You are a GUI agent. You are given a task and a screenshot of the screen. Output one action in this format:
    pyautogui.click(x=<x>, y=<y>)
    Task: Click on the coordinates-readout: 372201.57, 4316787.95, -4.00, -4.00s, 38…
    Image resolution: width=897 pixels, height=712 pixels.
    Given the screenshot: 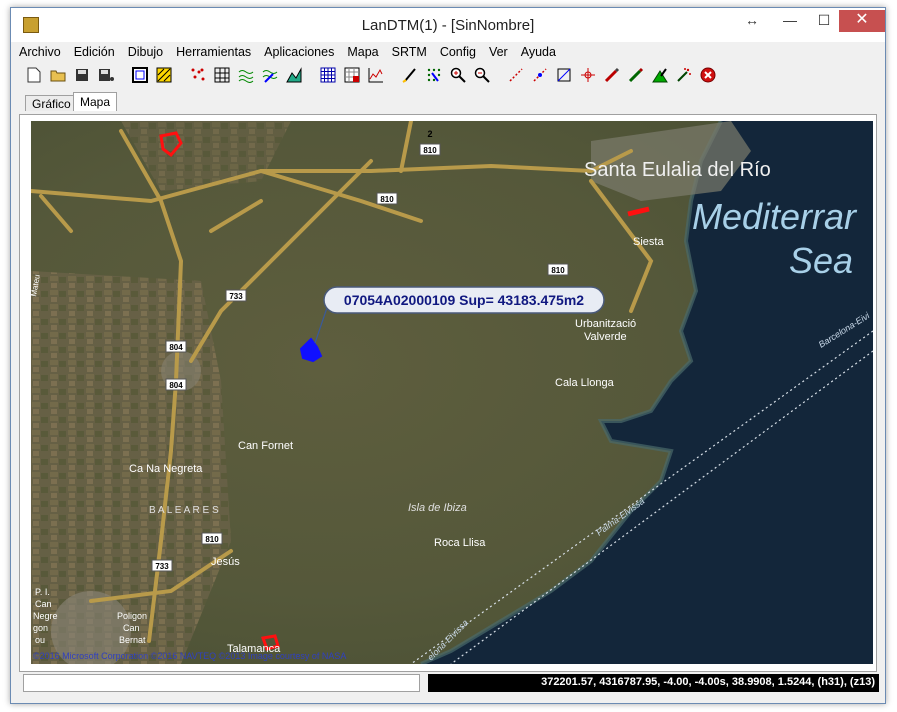 What is the action you would take?
    pyautogui.click(x=653, y=683)
    